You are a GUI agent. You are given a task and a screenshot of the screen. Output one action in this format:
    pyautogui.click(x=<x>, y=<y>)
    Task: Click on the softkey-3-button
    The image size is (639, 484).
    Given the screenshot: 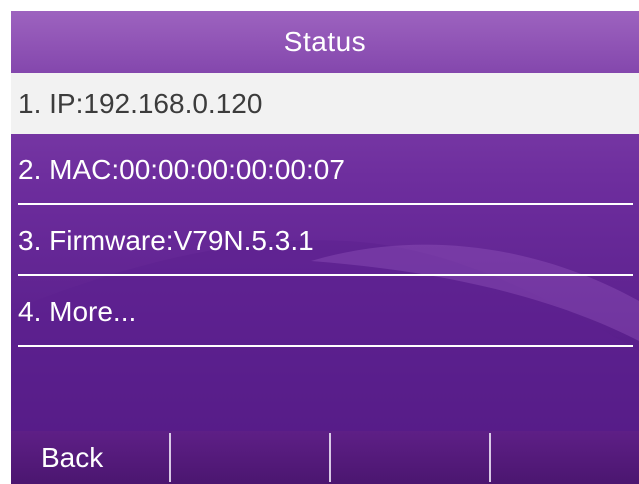 What is the action you would take?
    pyautogui.click(x=411, y=457)
    